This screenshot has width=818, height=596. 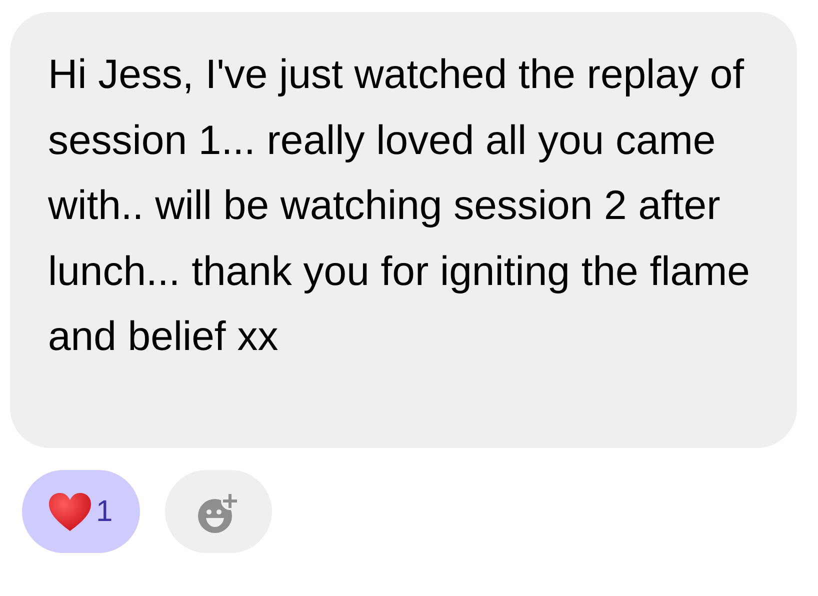 I want to click on heart-reaction: 1, so click(x=81, y=511).